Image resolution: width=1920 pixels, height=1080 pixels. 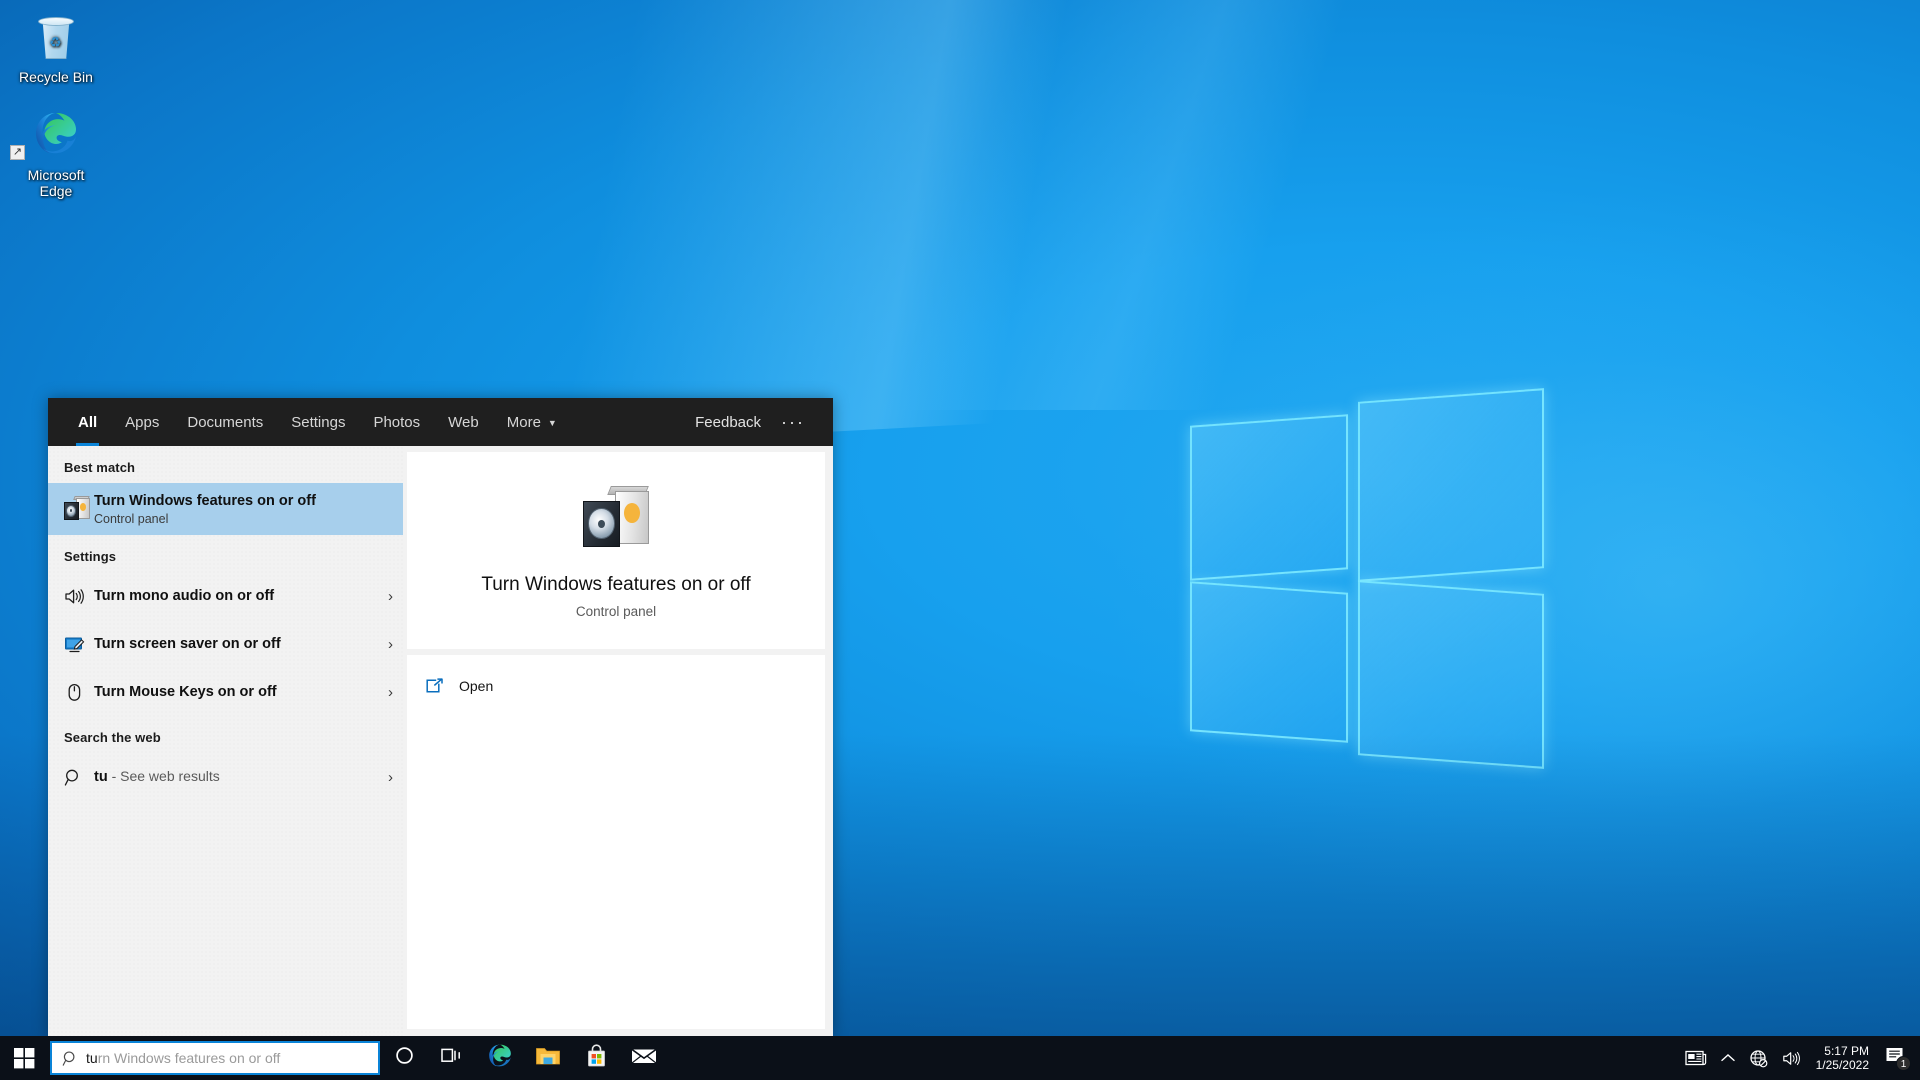 I want to click on cortana-button, so click(x=404, y=1058).